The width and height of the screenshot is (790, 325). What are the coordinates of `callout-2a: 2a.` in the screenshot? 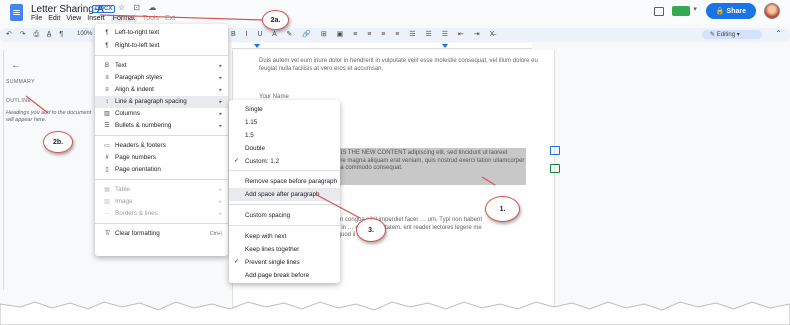 It's located at (275, 20).